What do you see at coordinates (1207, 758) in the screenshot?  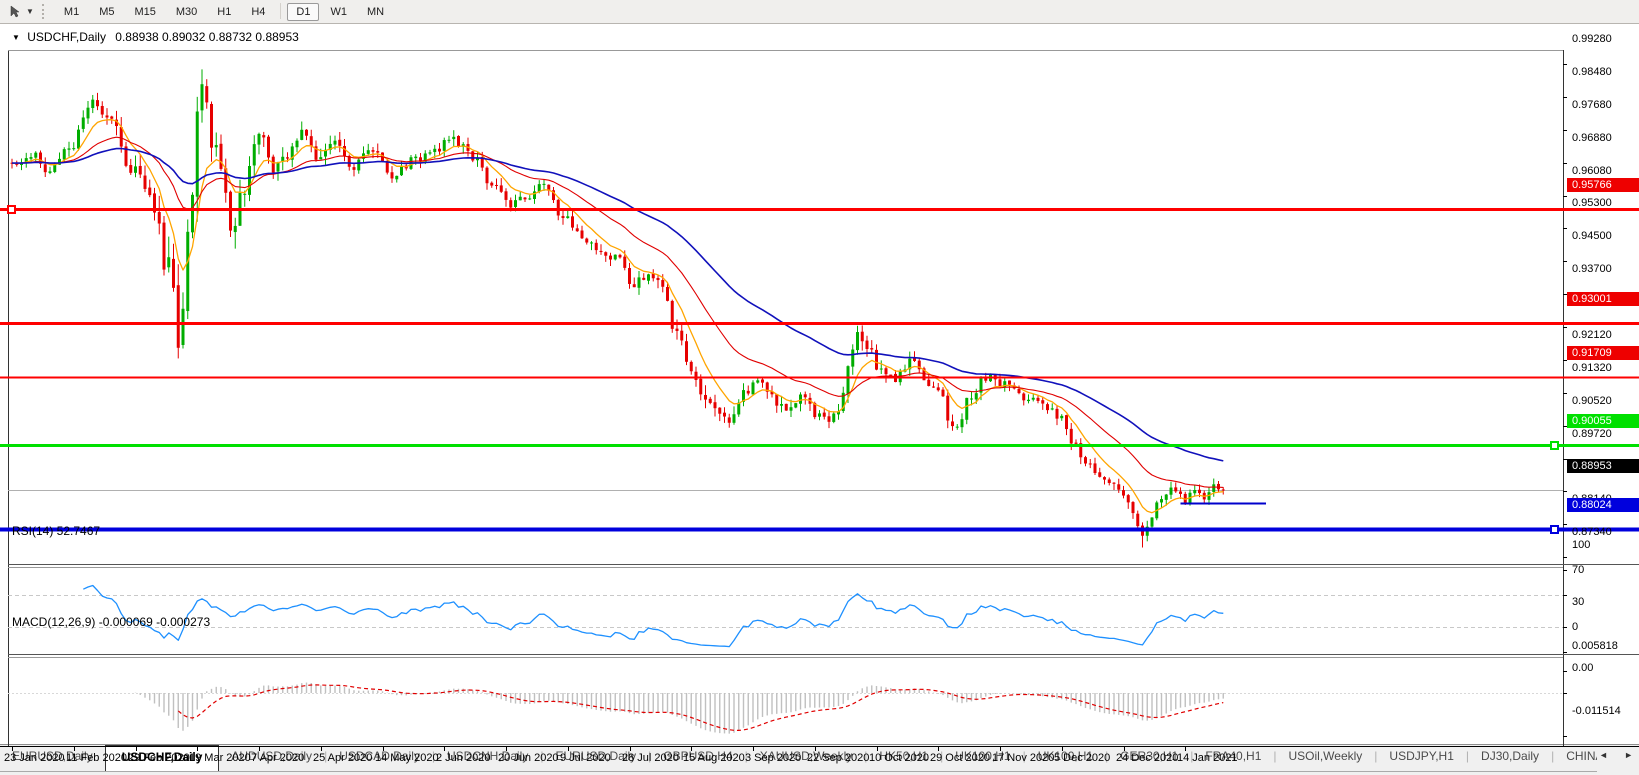 I see `date-axis-label: 14 Jan 2021` at bounding box center [1207, 758].